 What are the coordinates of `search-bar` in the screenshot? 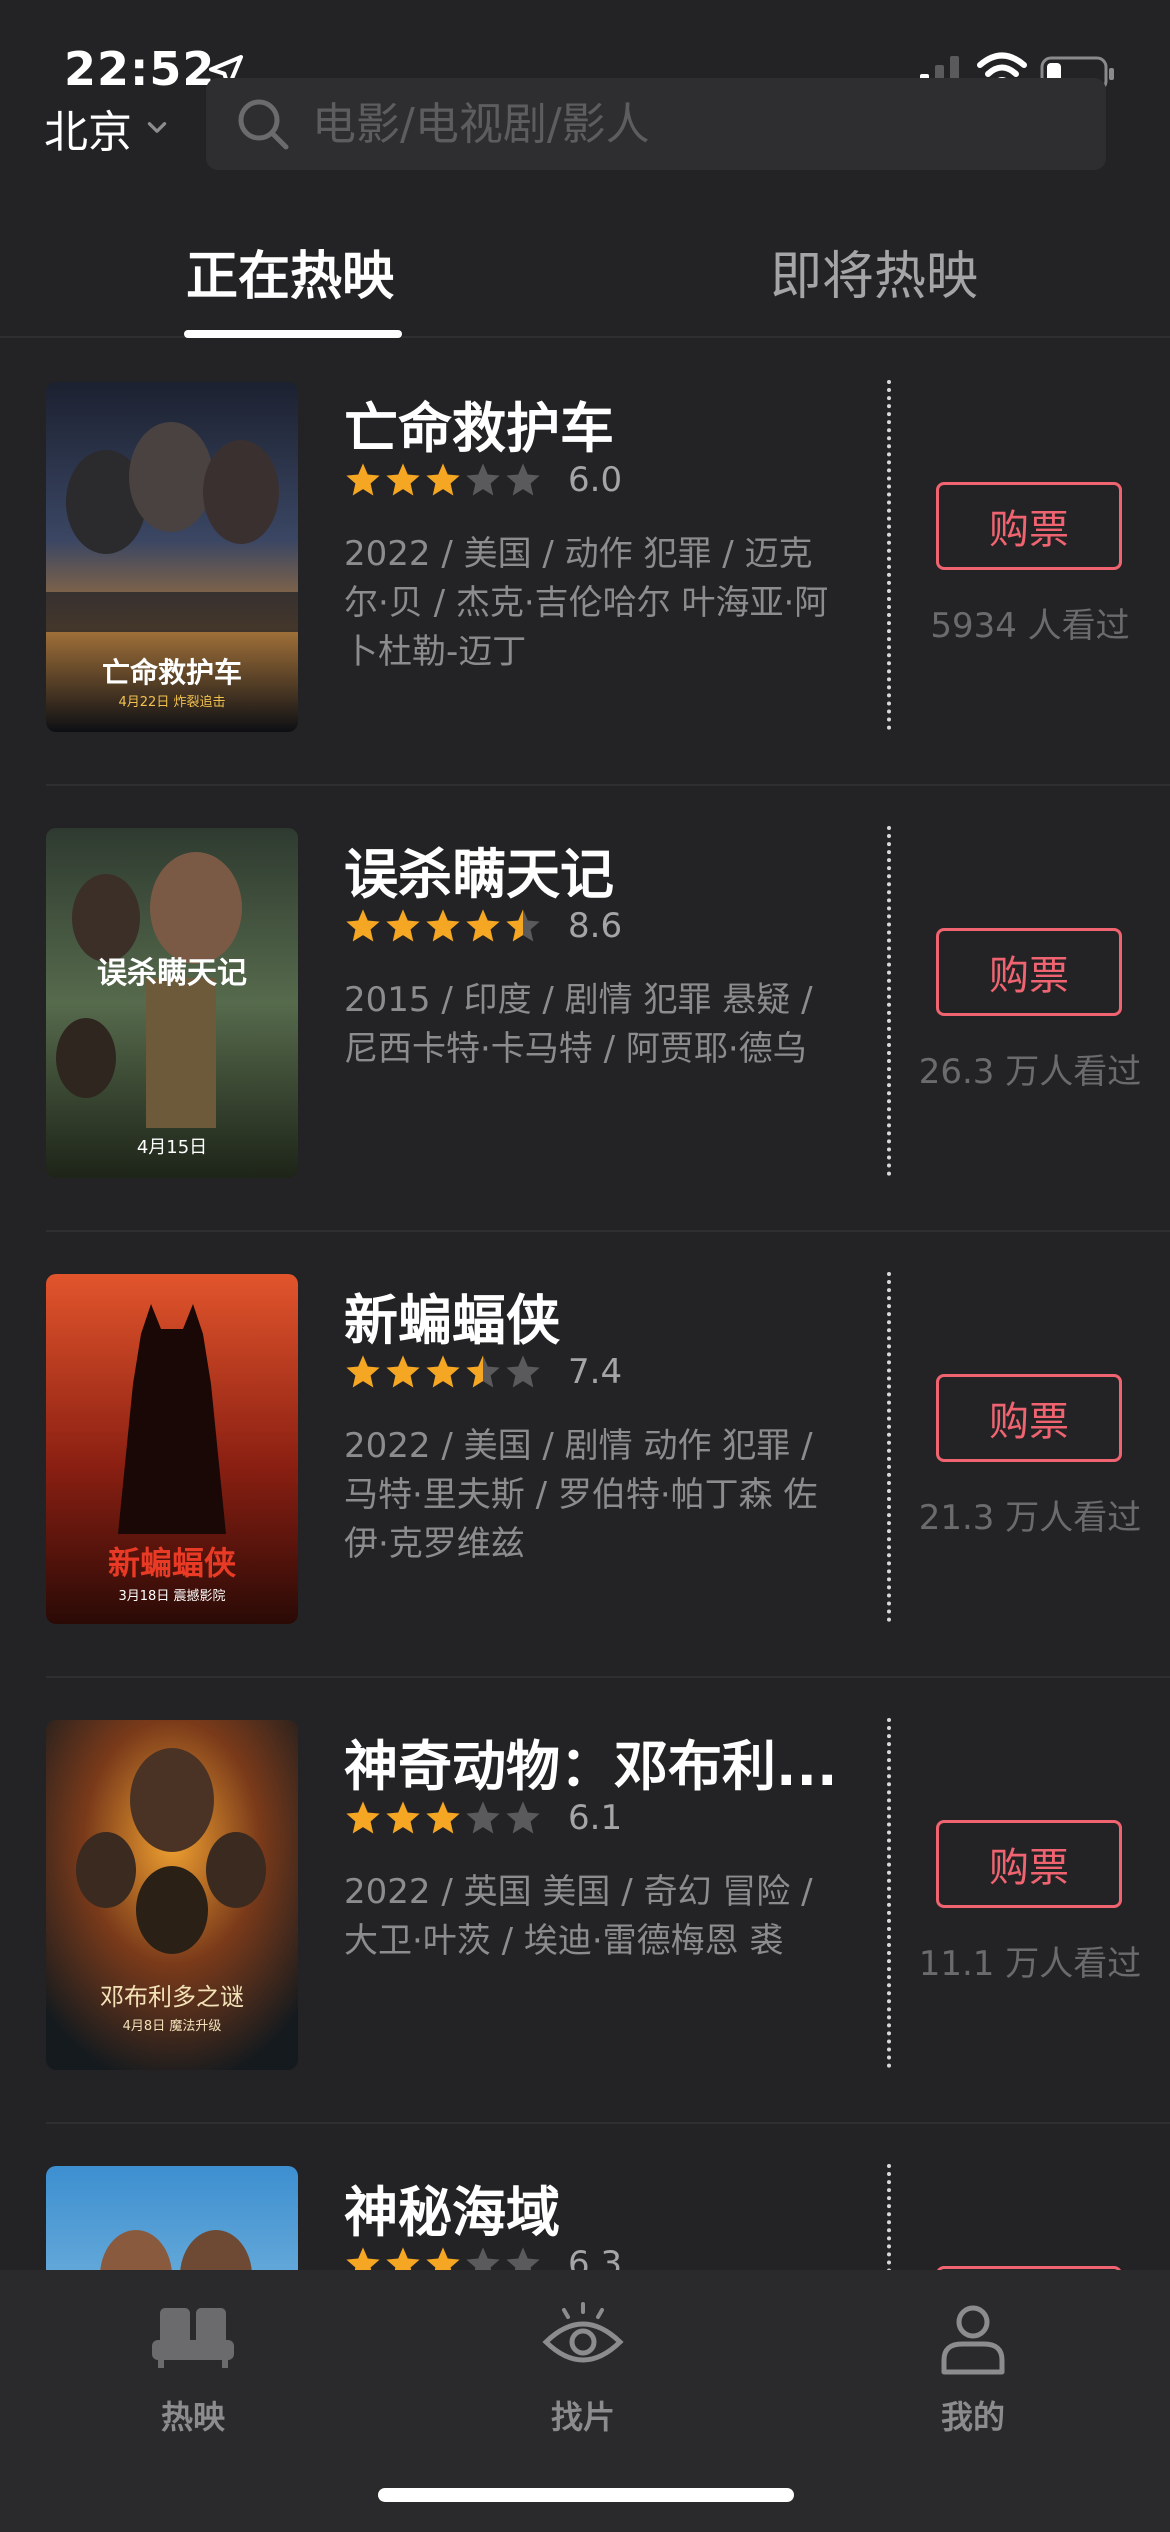 It's located at (656, 124).